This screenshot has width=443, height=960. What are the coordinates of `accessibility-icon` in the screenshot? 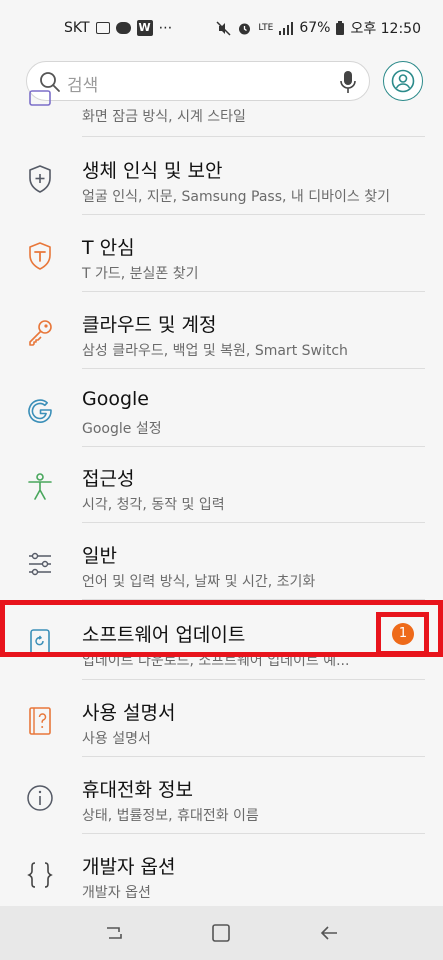 It's located at (40, 486).